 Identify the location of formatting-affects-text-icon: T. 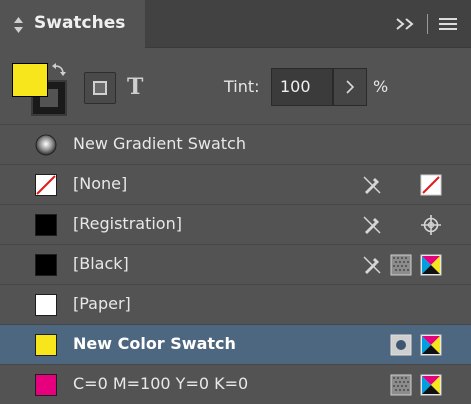
(135, 87).